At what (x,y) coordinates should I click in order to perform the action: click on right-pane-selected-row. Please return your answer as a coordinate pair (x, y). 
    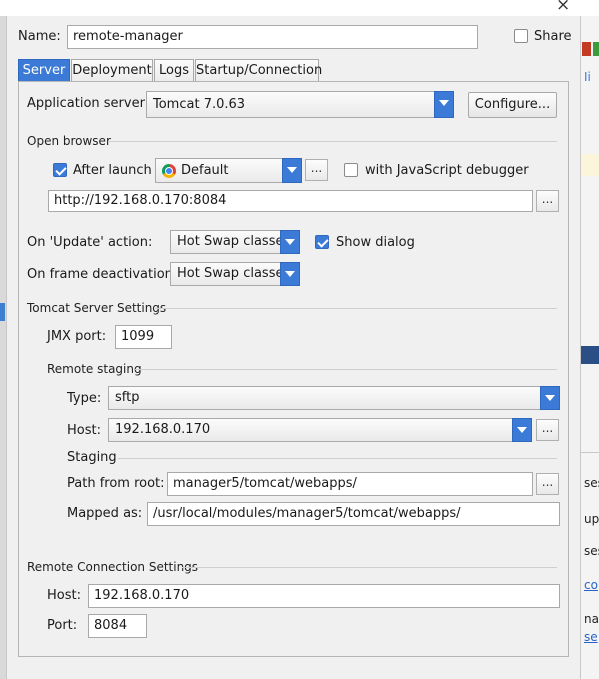
    Looking at the image, I should click on (590, 355).